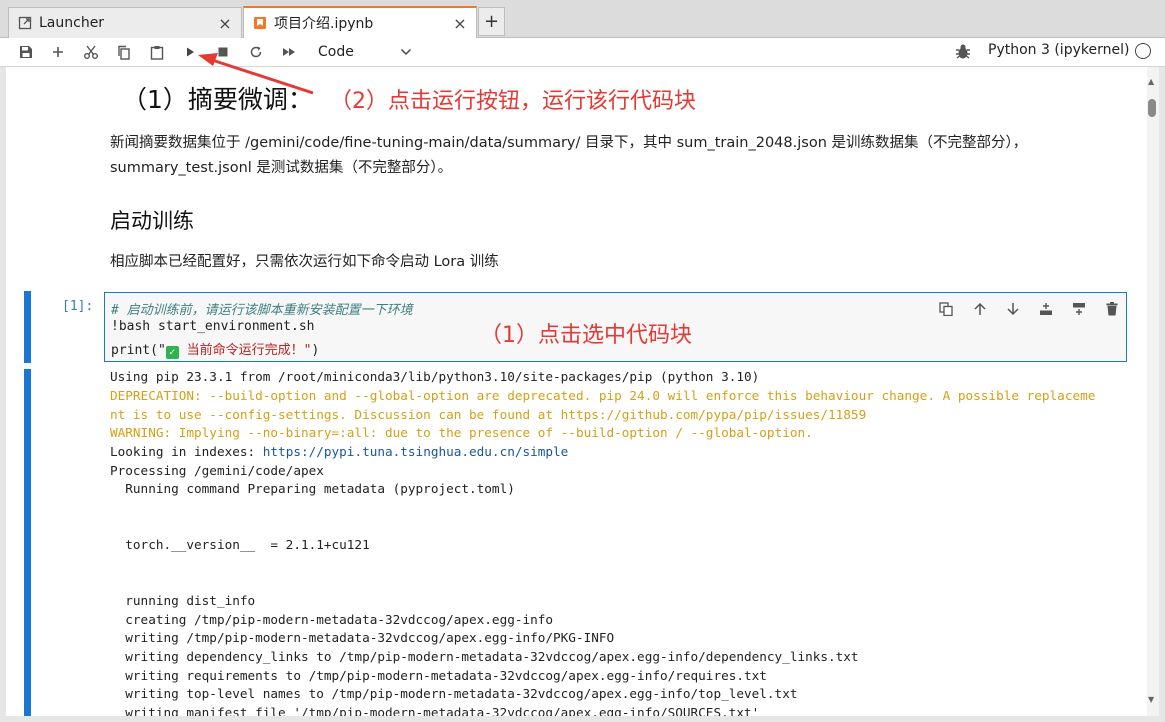 Image resolution: width=1165 pixels, height=722 pixels. I want to click on save-icon, so click(26, 52).